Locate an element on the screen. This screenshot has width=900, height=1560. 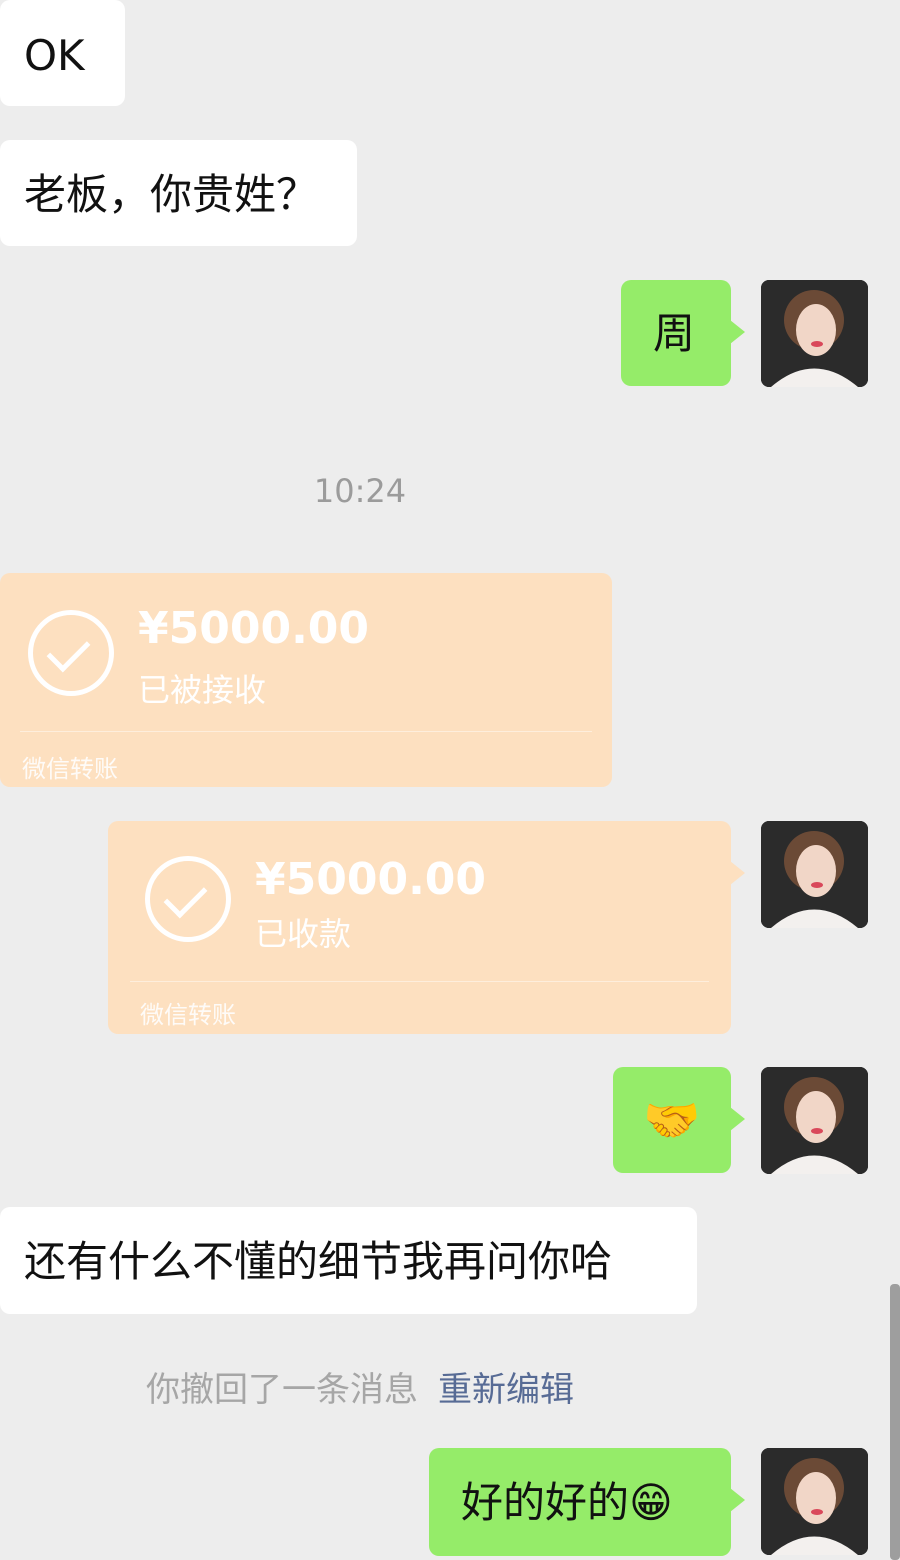
handshake-emoji: 🤝 is located at coordinates (672, 1120).